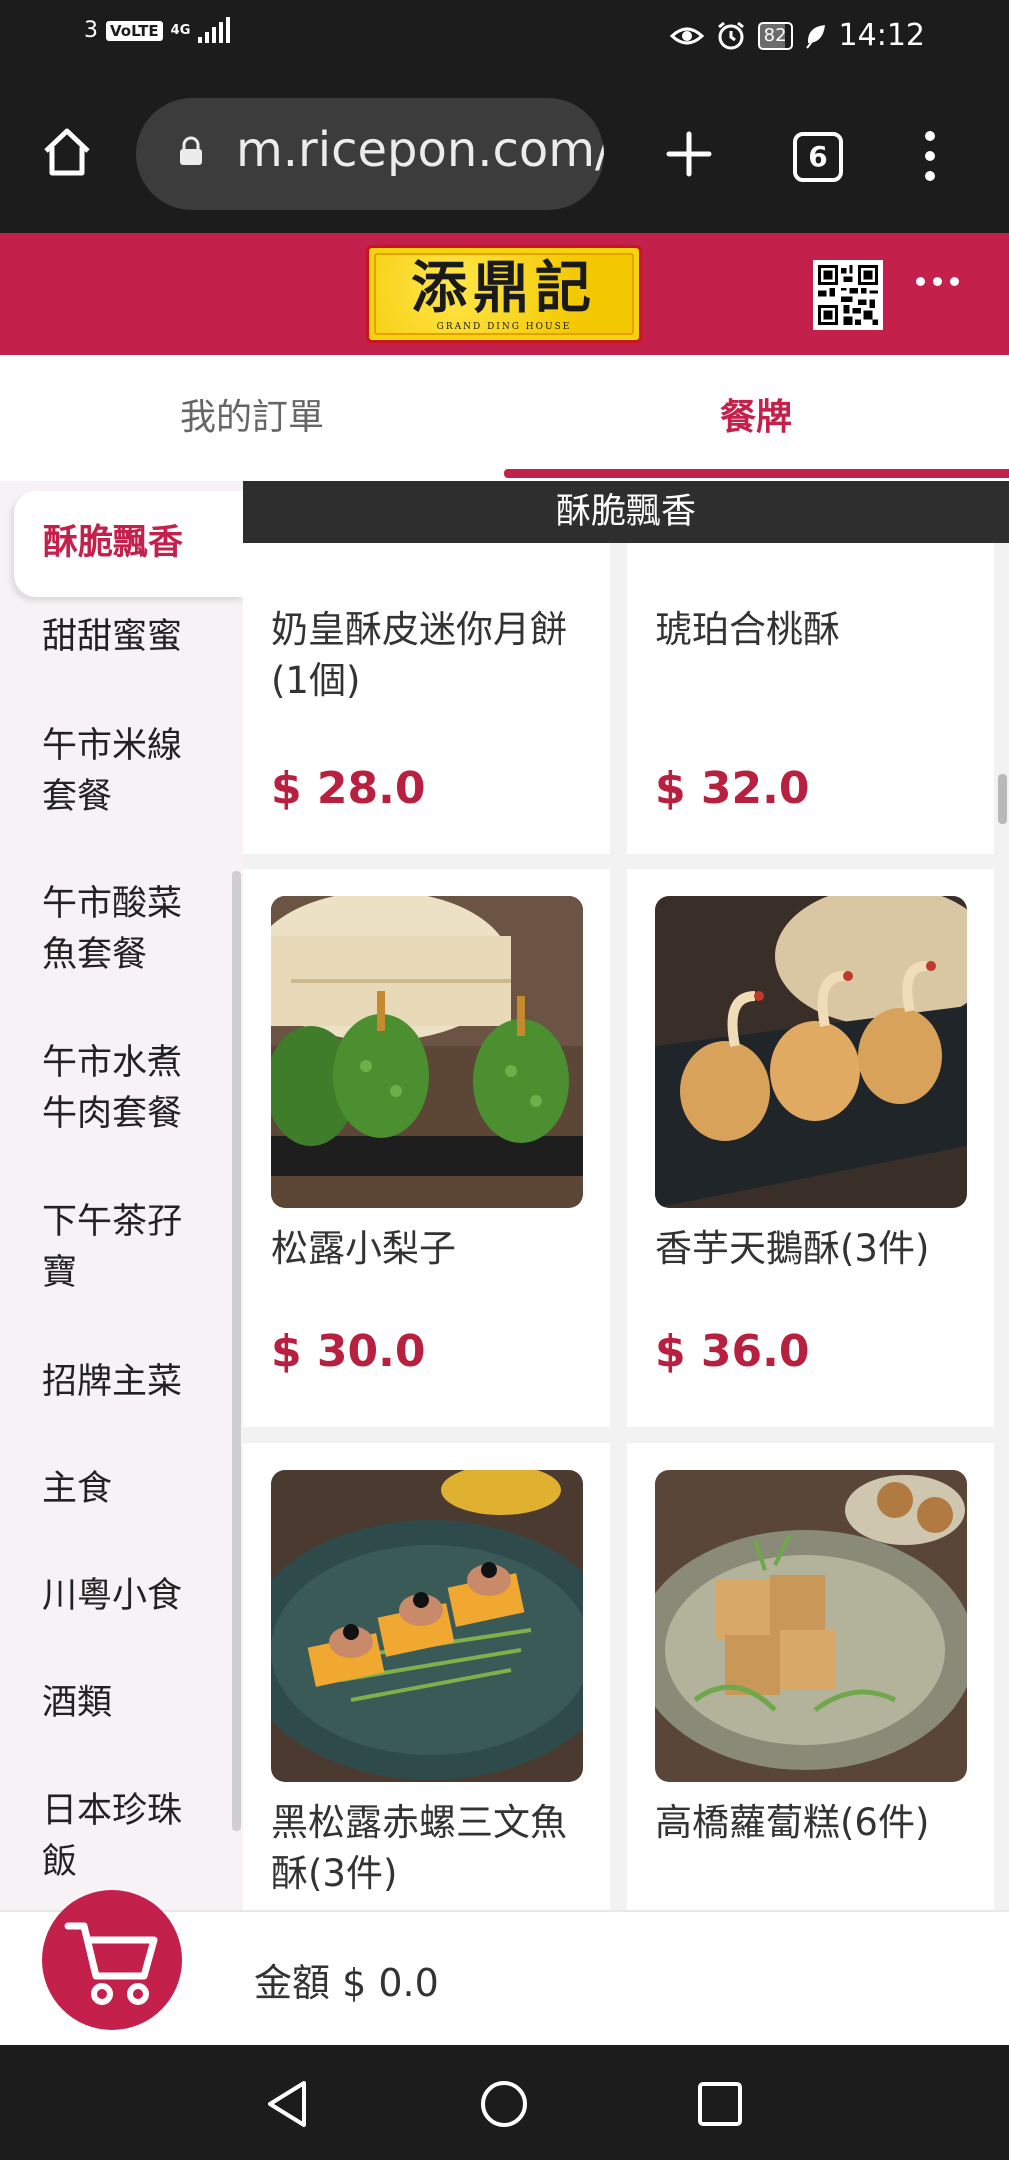 The height and width of the screenshot is (2160, 1009). Describe the element at coordinates (121, 637) in the screenshot. I see `category-item-sweets: 甜甜蜜蜜` at that location.